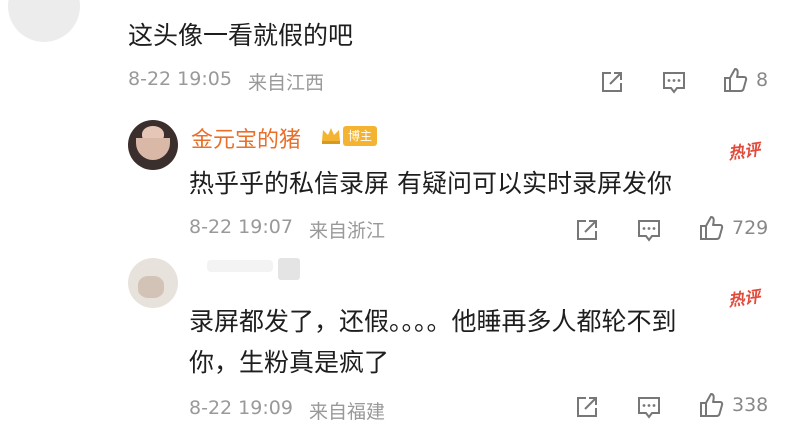  Describe the element at coordinates (246, 138) in the screenshot. I see `username: 金元宝的猪` at that location.